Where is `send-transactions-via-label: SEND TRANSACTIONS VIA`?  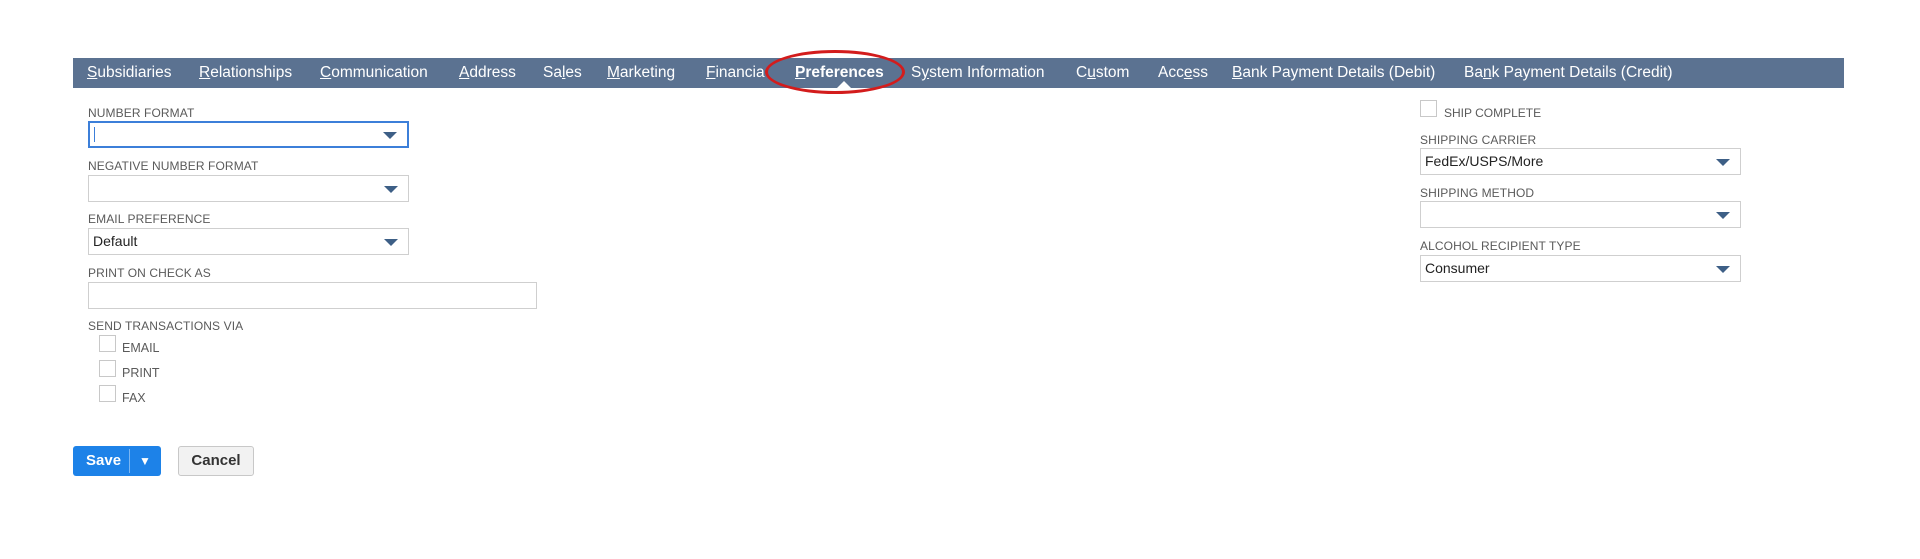 send-transactions-via-label: SEND TRANSACTIONS VIA is located at coordinates (166, 326).